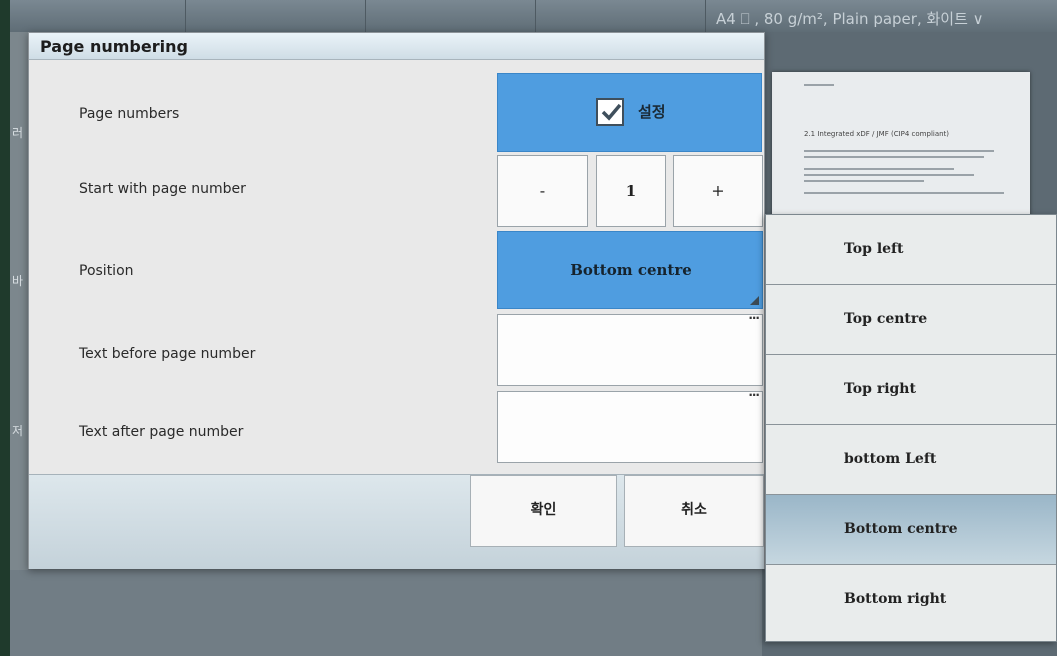 The width and height of the screenshot is (1057, 656). Describe the element at coordinates (630, 348) in the screenshot. I see `text-before-field: ···` at that location.